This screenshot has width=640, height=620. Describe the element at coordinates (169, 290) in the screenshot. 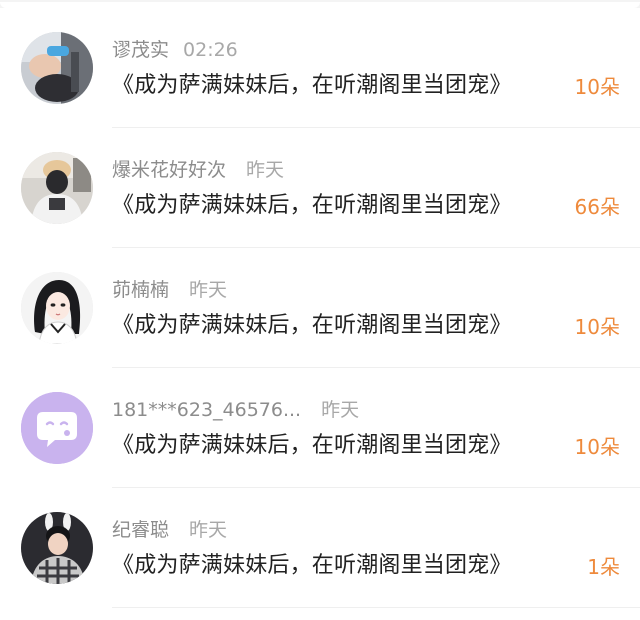

I see `sender-line: 茆楠楠 昨天` at that location.